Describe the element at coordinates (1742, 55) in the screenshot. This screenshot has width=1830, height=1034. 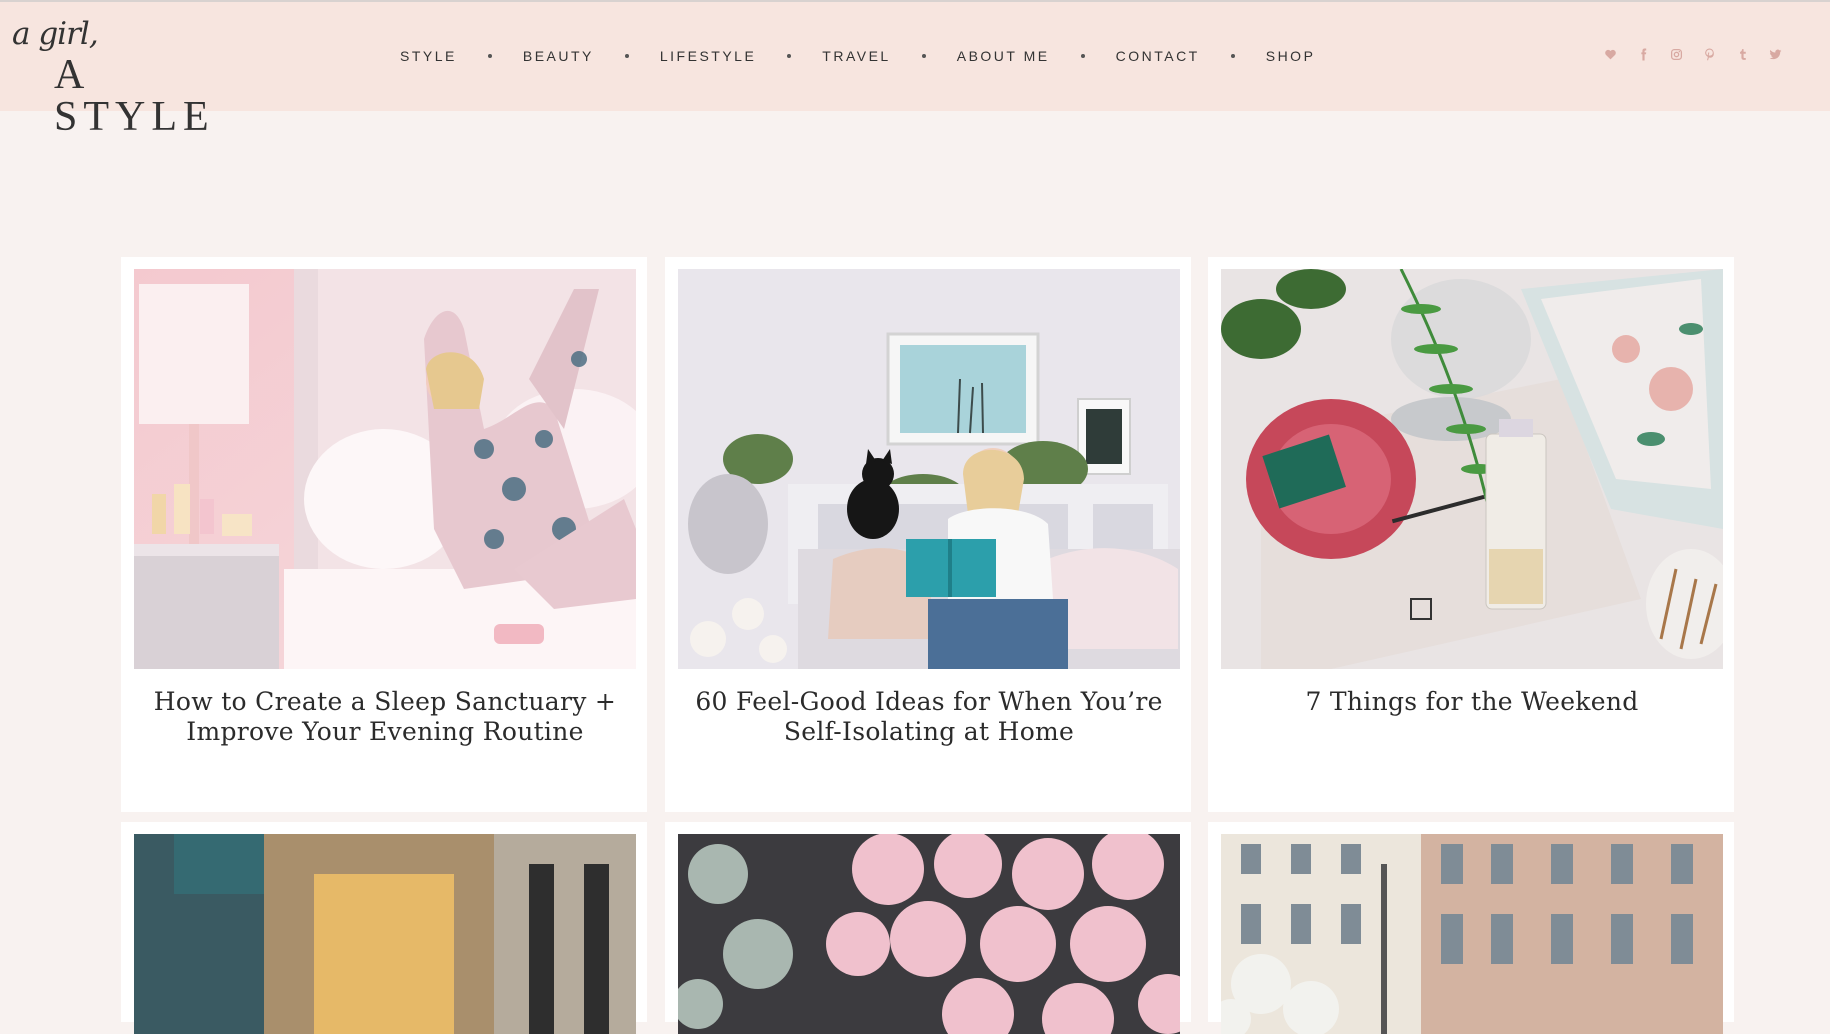
I see `tumblr-icon` at that location.